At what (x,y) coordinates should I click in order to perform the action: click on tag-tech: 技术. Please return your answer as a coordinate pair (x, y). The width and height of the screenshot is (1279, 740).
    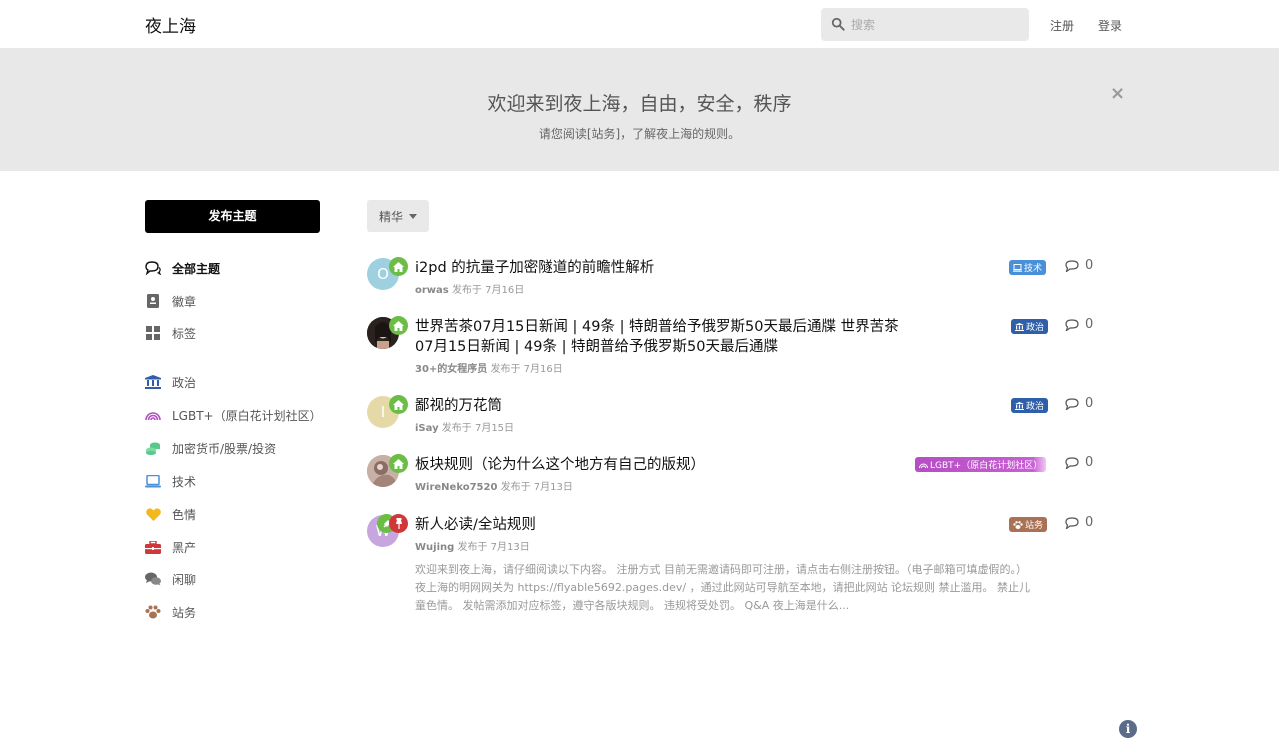
    Looking at the image, I should click on (1028, 267).